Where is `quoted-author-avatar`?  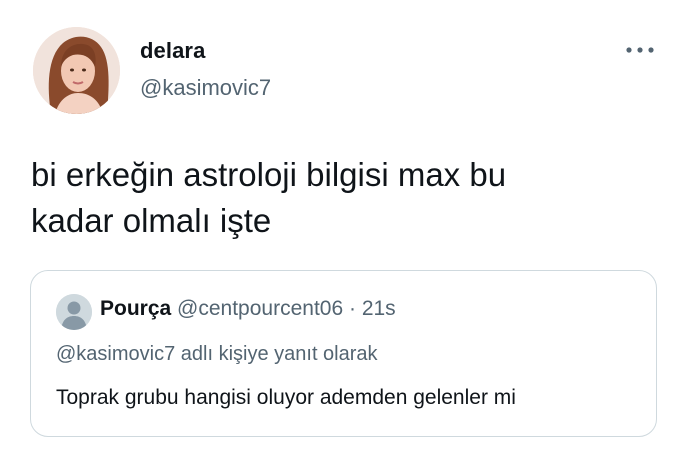 quoted-author-avatar is located at coordinates (74, 312).